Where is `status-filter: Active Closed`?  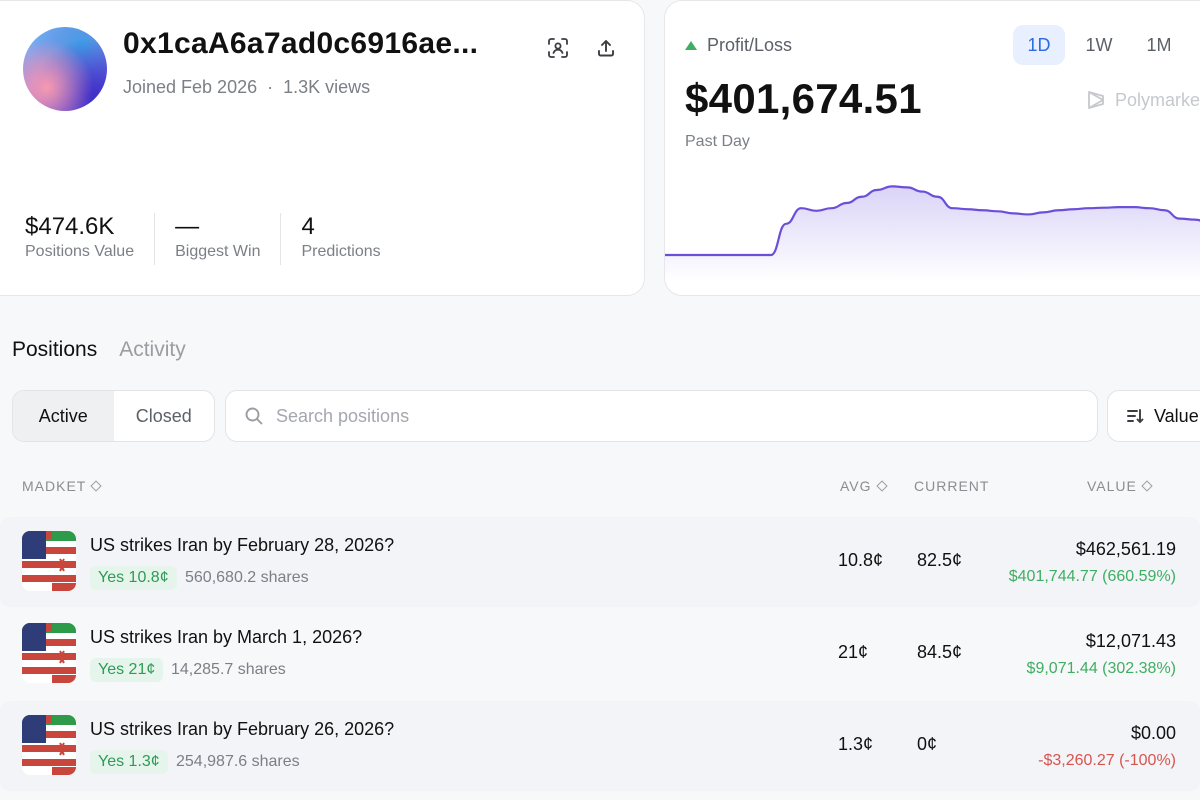 status-filter: Active Closed is located at coordinates (113, 416).